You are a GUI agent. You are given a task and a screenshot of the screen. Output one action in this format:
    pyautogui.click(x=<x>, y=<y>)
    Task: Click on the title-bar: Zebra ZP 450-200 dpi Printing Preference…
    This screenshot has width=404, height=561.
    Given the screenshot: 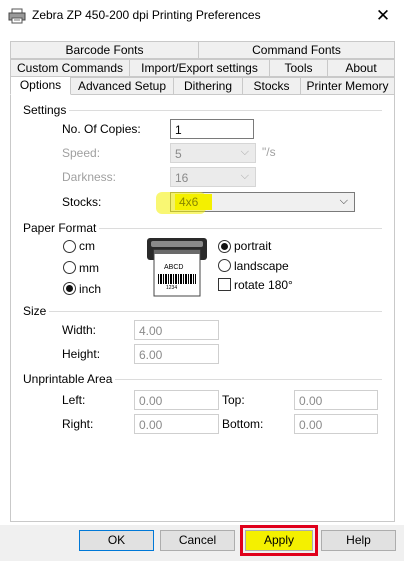 What is the action you would take?
    pyautogui.click(x=202, y=16)
    